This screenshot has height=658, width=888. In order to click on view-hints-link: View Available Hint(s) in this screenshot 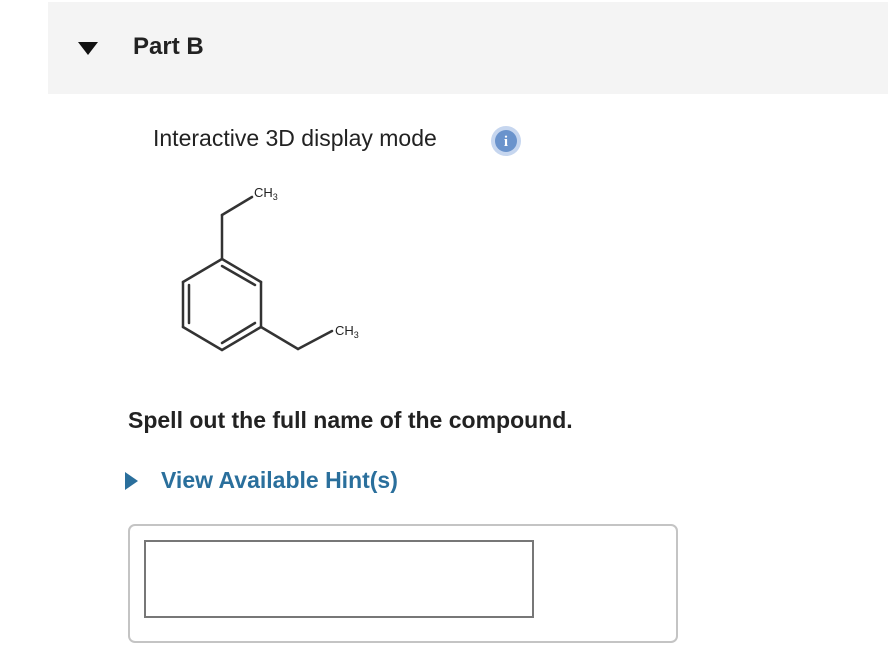, I will do `click(261, 480)`.